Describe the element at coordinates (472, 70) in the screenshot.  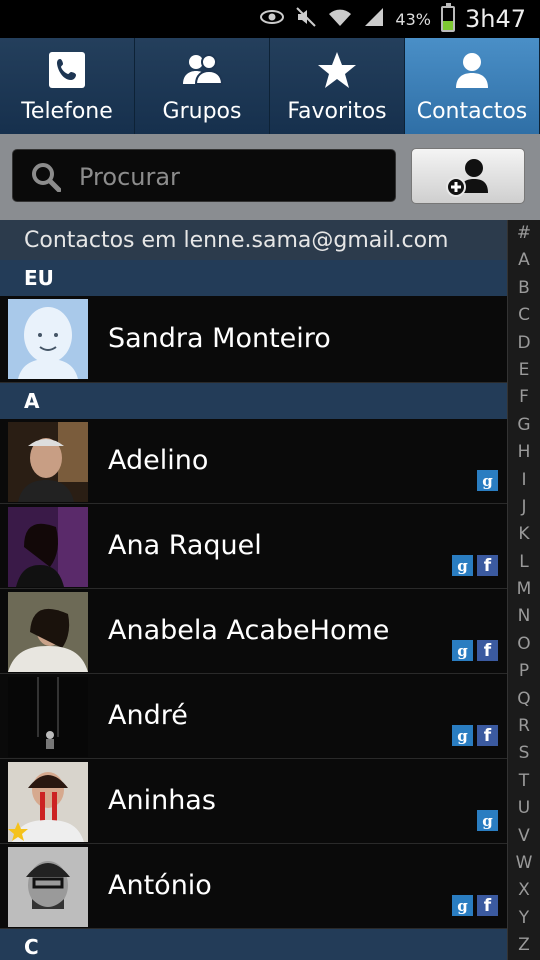
I see `person-icon` at that location.